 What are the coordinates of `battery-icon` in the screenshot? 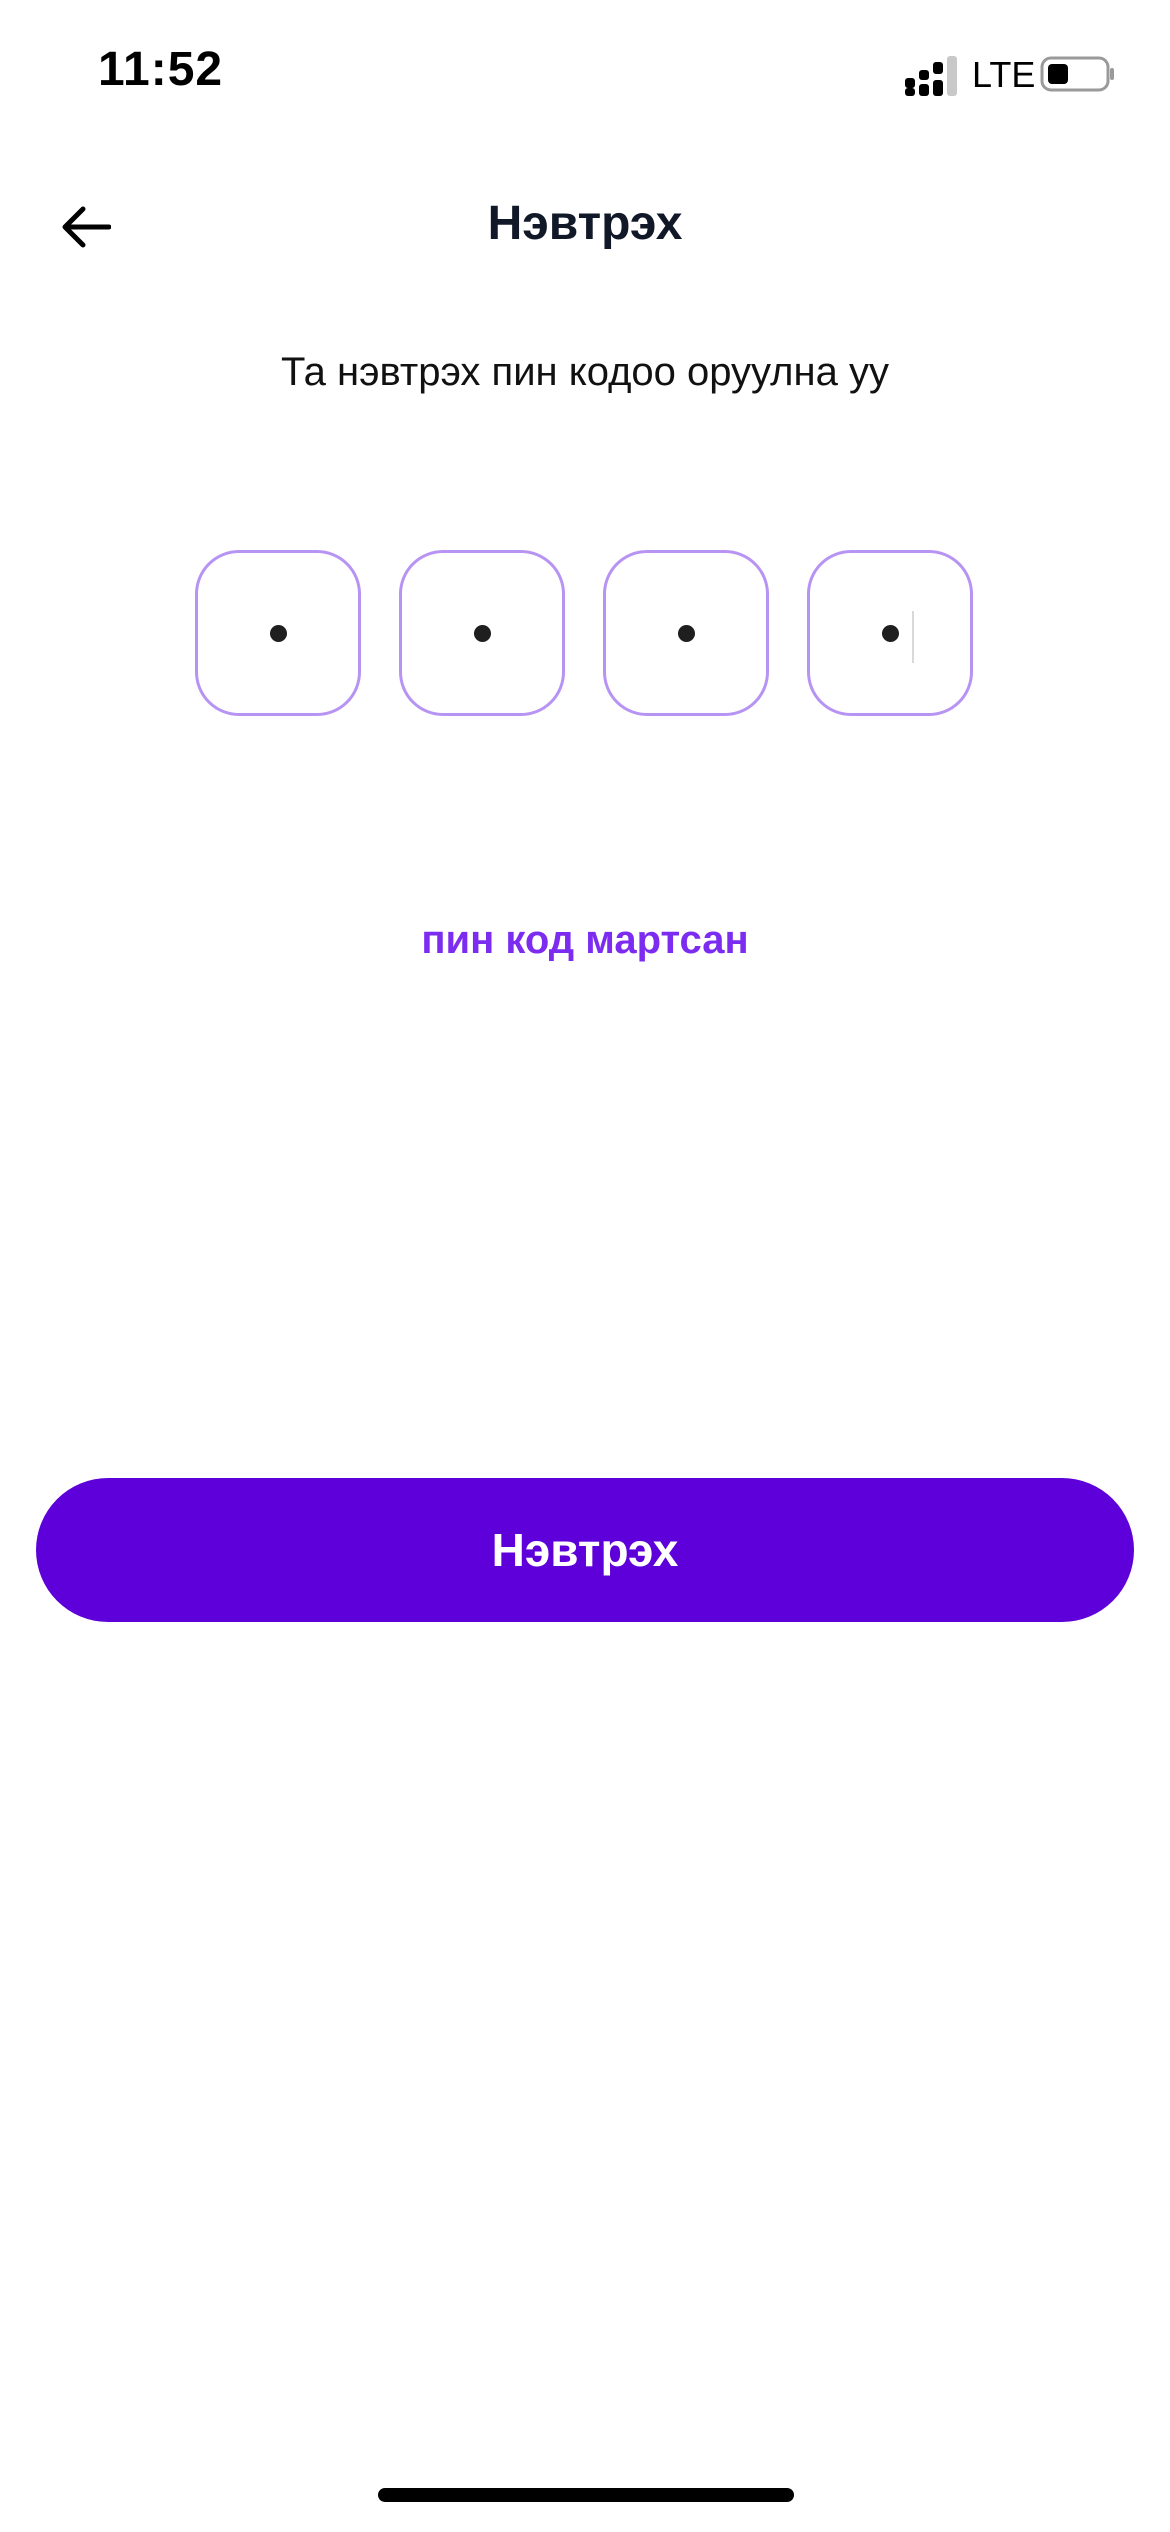 It's located at (1077, 74).